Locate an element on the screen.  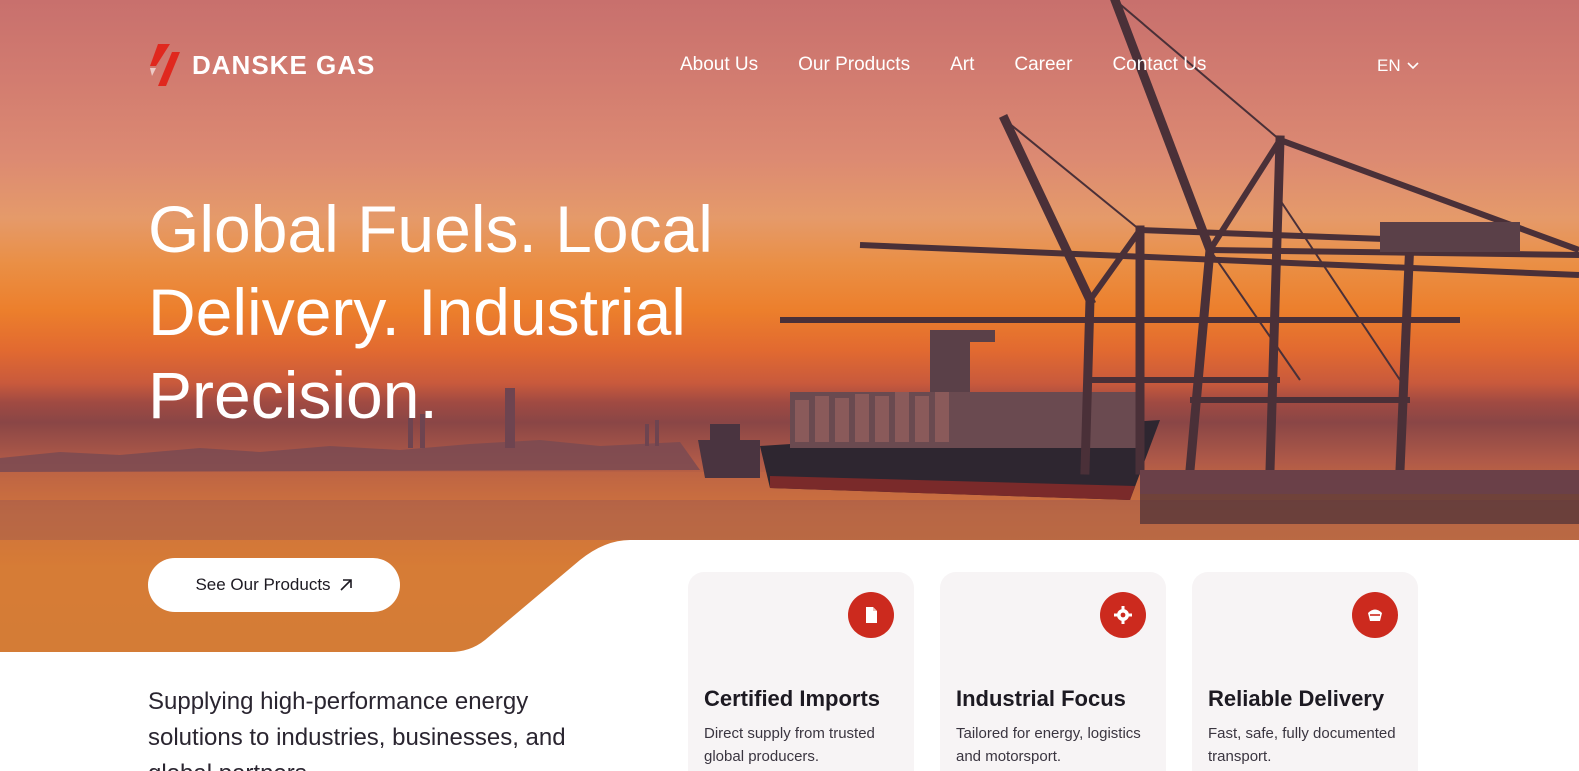
feature-description: Fast, safe, fully documented transport. is located at coordinates (1302, 745).